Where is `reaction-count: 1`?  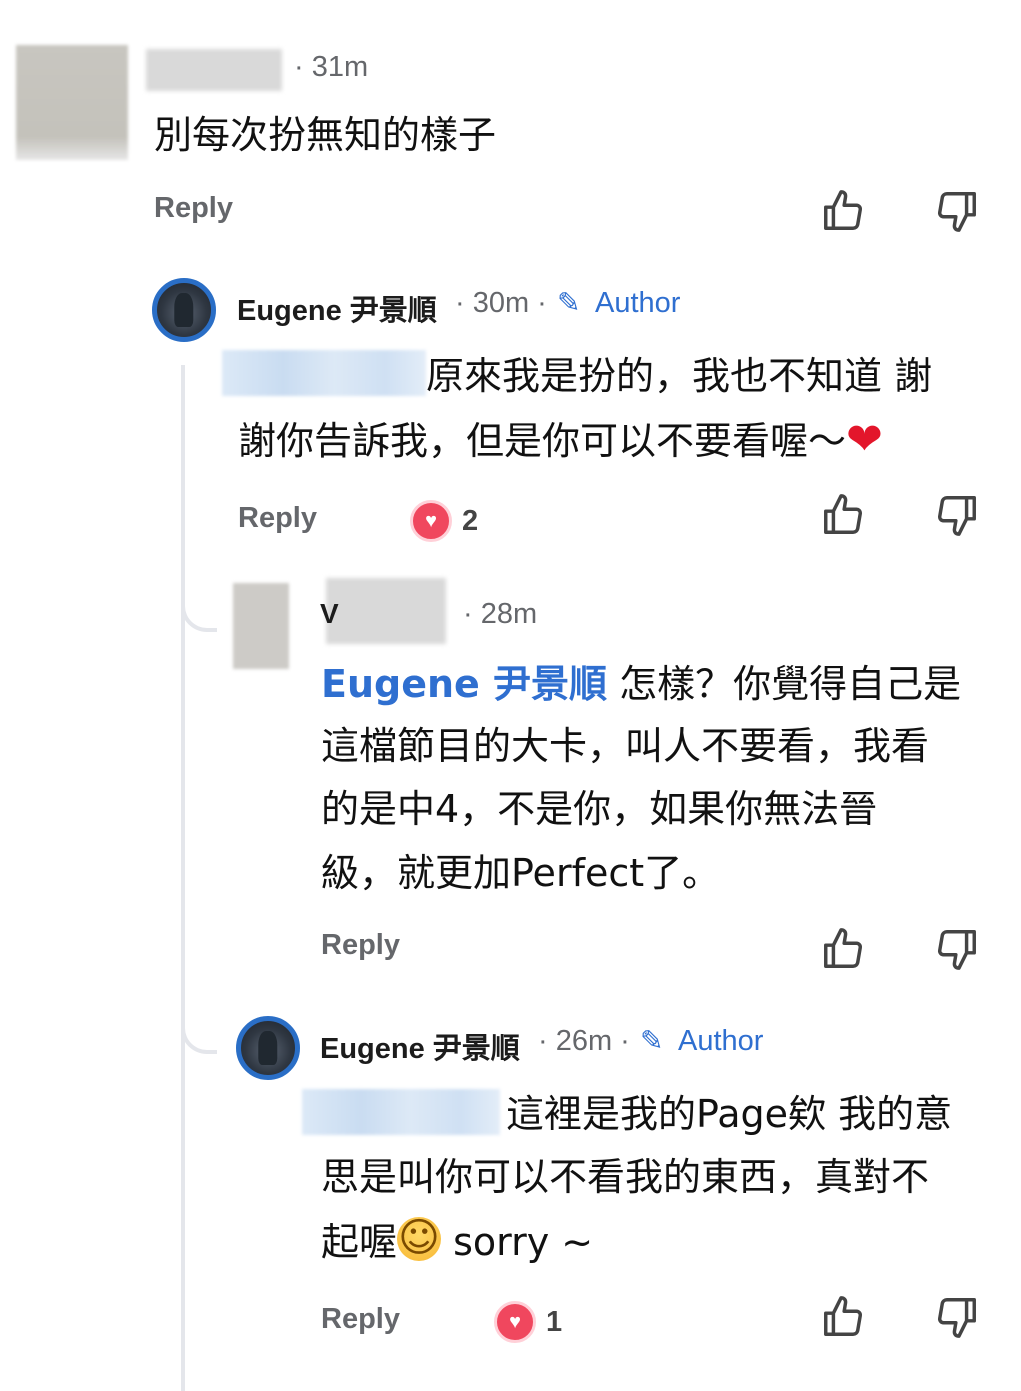
reaction-count: 1 is located at coordinates (554, 1322).